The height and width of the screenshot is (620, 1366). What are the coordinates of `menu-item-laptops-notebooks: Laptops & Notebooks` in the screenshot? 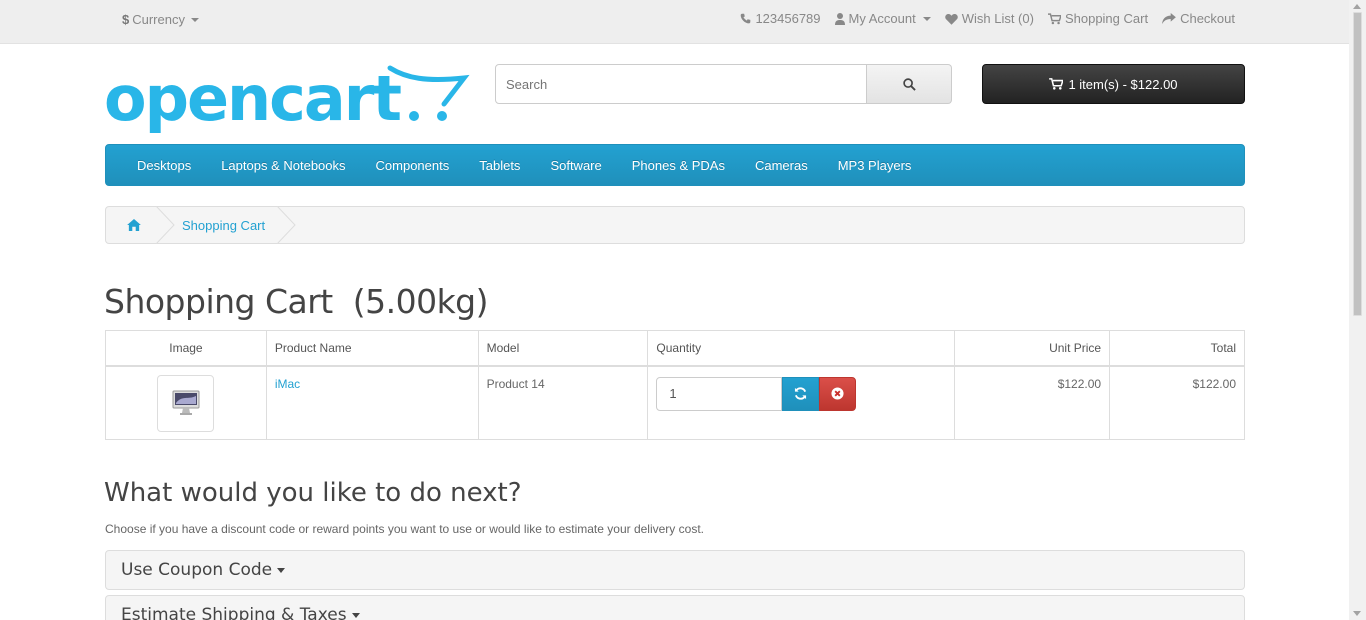 It's located at (283, 165).